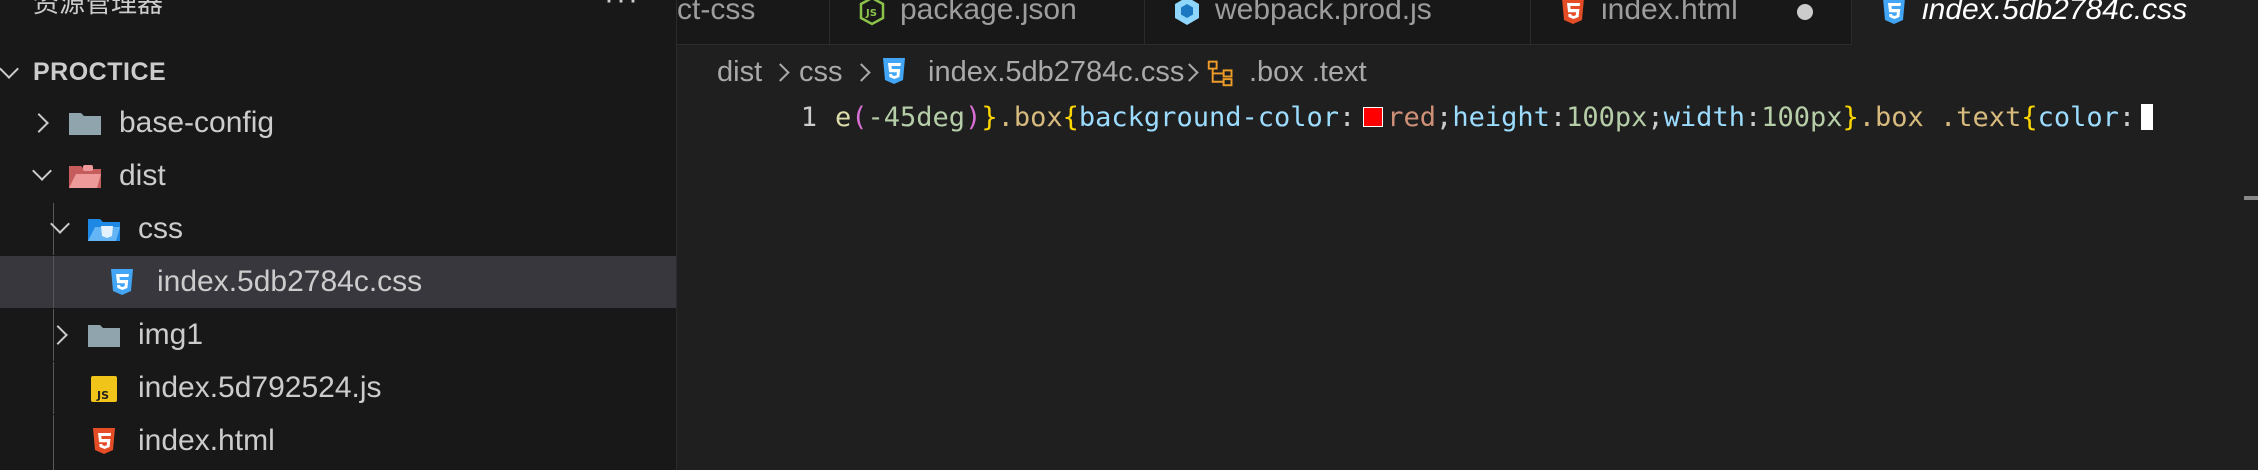 This screenshot has height=470, width=2258. I want to click on tree-item-css: css, so click(338, 229).